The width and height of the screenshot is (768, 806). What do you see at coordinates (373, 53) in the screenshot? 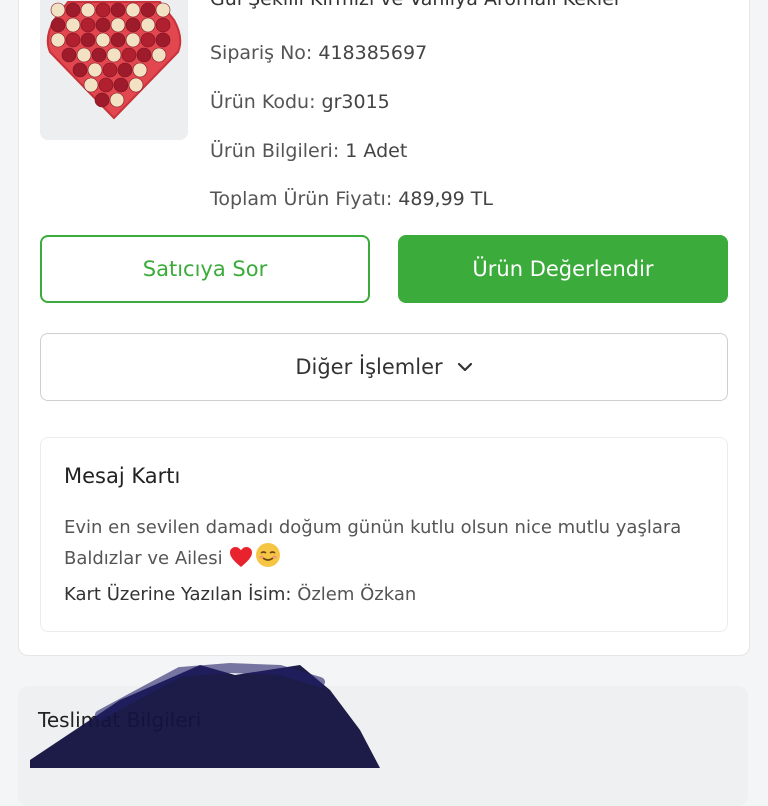
I see `order-number-value: 418385697` at bounding box center [373, 53].